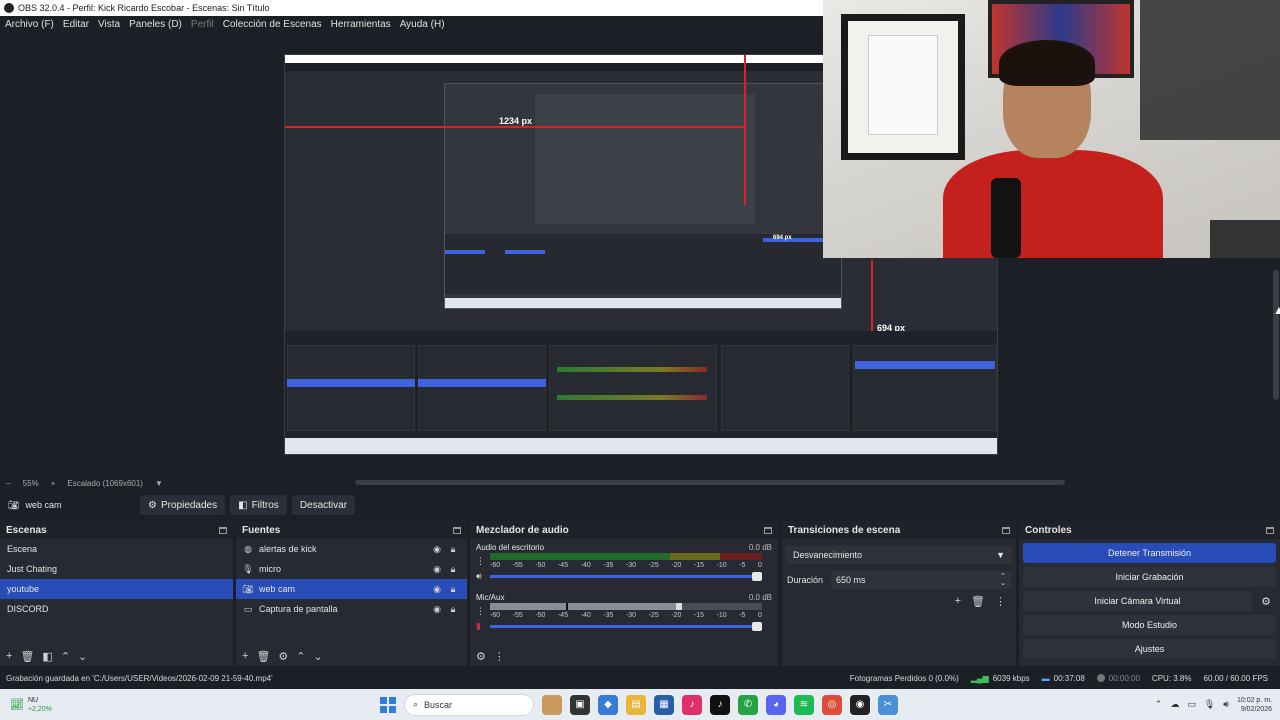 The width and height of the screenshot is (1280, 720). Describe the element at coordinates (580, 704) in the screenshot. I see `task-view-icon: ▣` at that location.